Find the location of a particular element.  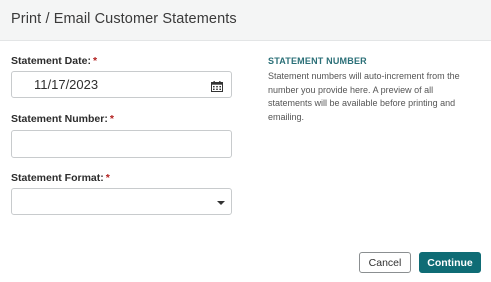

statement-date-label-text: Statement Date: is located at coordinates (51, 61).